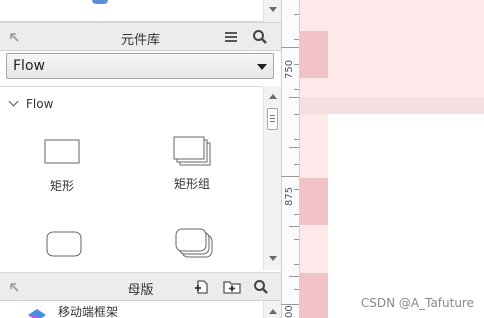 The width and height of the screenshot is (484, 318). What do you see at coordinates (272, 178) in the screenshot?
I see `widget-list-scrollbar` at bounding box center [272, 178].